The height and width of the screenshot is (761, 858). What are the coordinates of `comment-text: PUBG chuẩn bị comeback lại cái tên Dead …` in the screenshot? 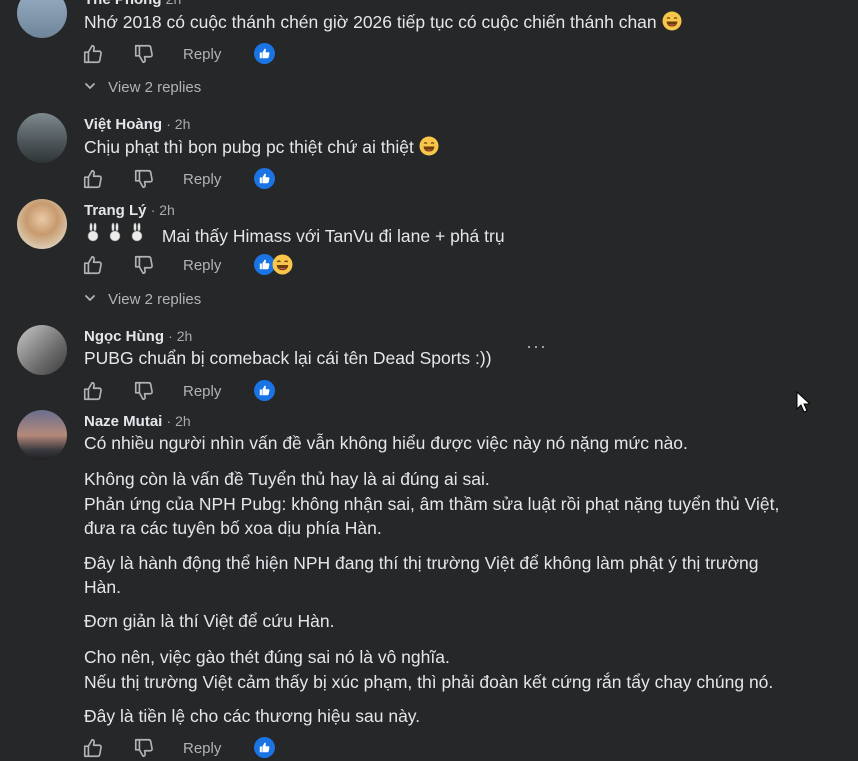 It's located at (288, 358).